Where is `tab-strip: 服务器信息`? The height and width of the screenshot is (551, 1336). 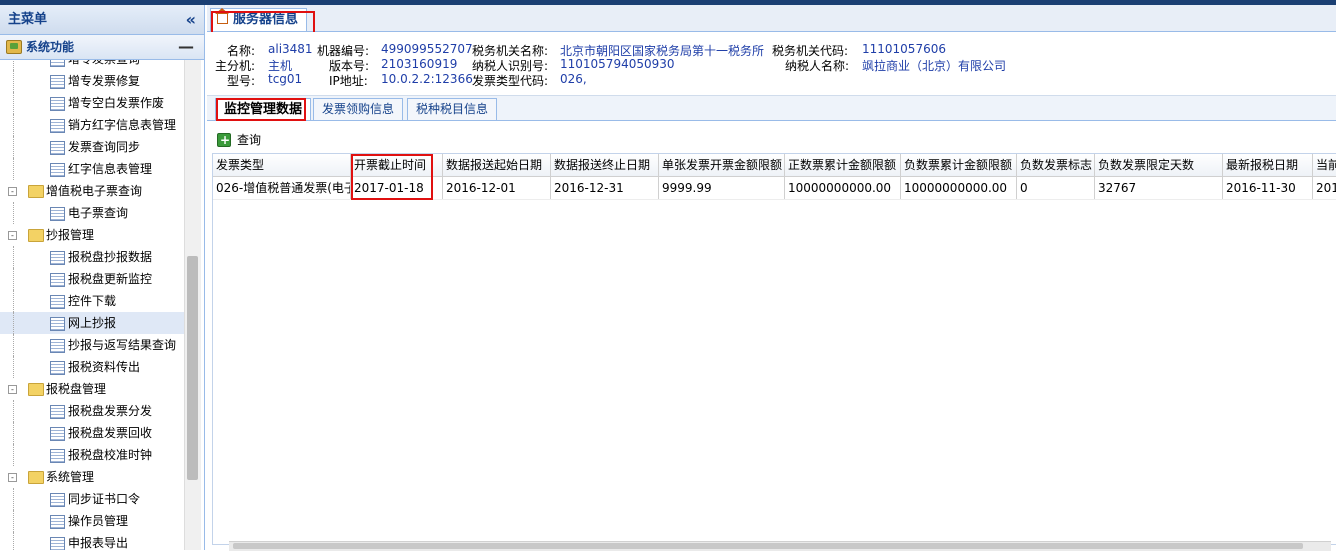
tab-strip: 服务器信息 is located at coordinates (771, 20).